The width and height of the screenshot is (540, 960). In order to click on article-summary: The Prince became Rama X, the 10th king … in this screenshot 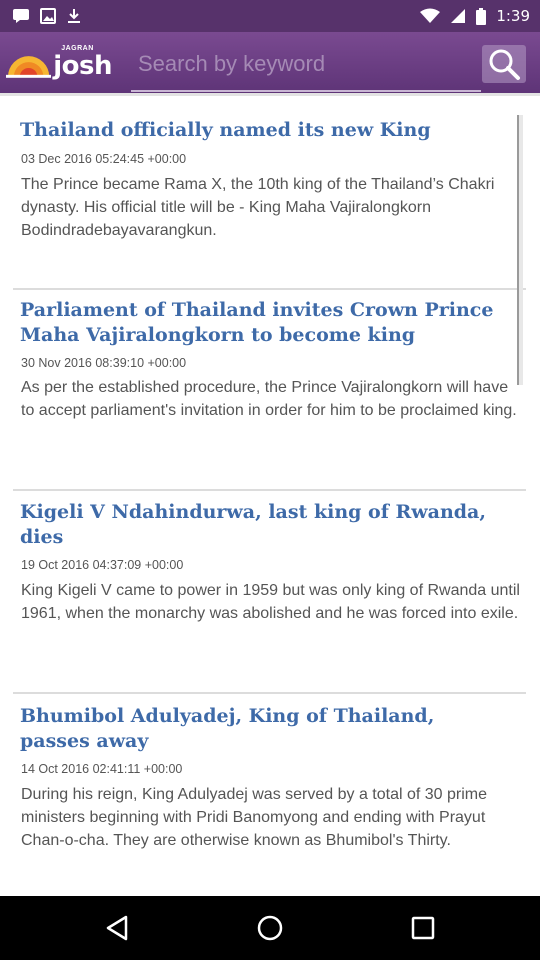, I will do `click(258, 207)`.